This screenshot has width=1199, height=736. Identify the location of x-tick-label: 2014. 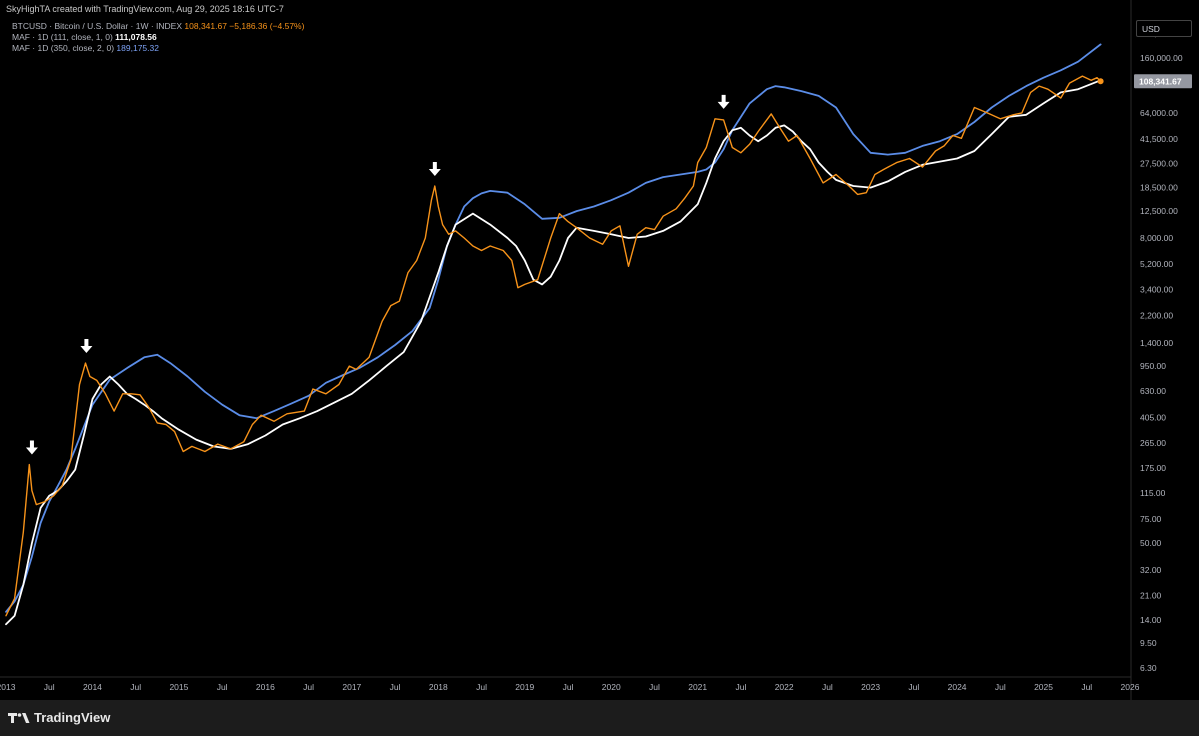
(92, 687).